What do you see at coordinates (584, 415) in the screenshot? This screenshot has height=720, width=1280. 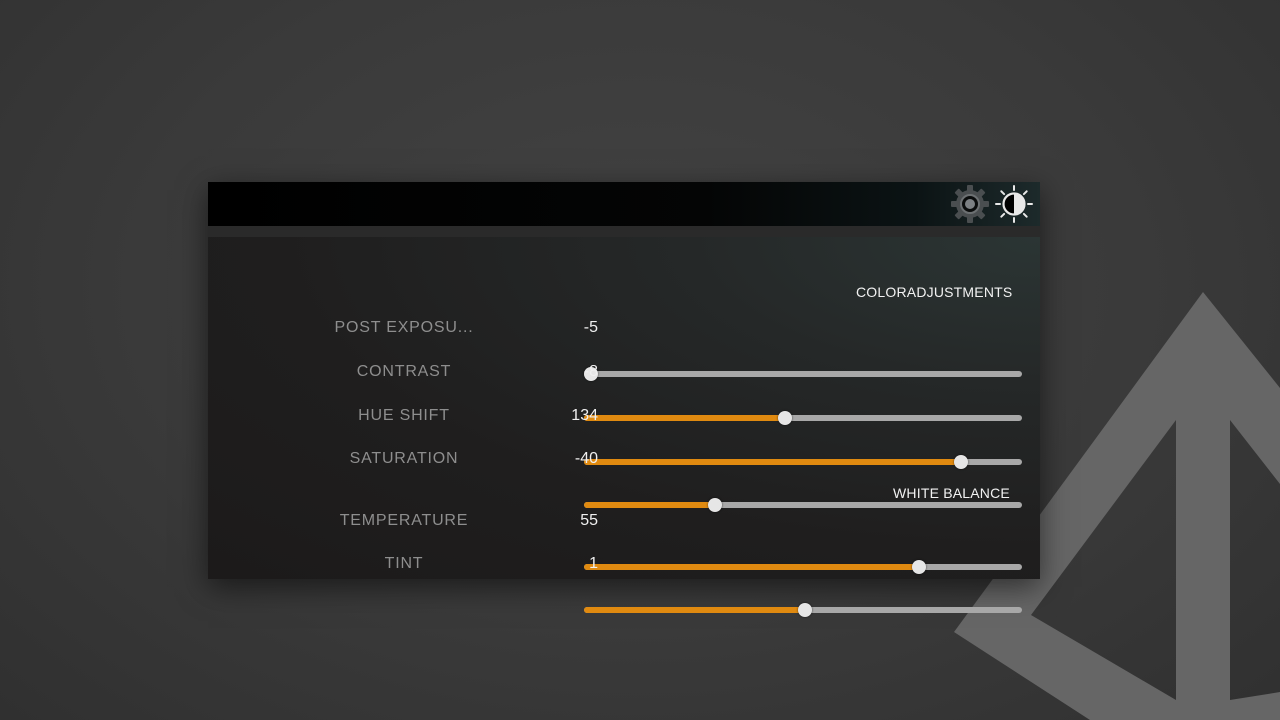 I see `row-value-hue-shift: 134` at bounding box center [584, 415].